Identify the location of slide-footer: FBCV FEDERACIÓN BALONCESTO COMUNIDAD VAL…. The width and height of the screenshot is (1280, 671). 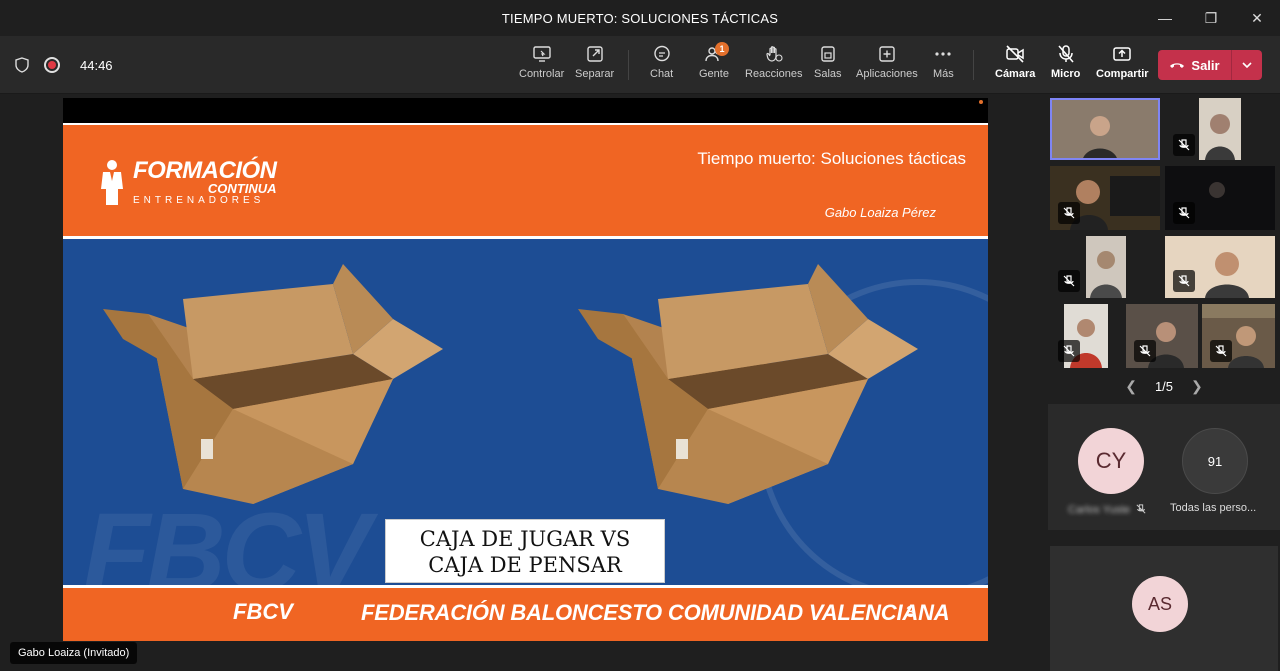
(525, 614).